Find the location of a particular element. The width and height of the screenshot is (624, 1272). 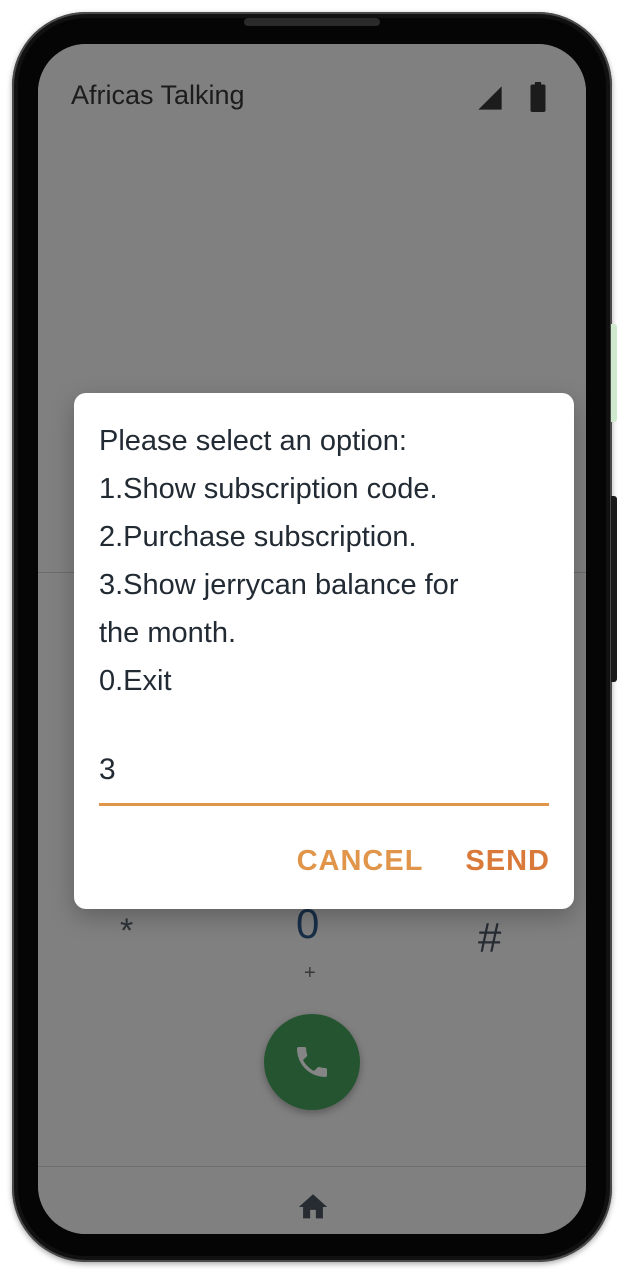

dialog-actions: CANCEL SEND is located at coordinates (423, 861).